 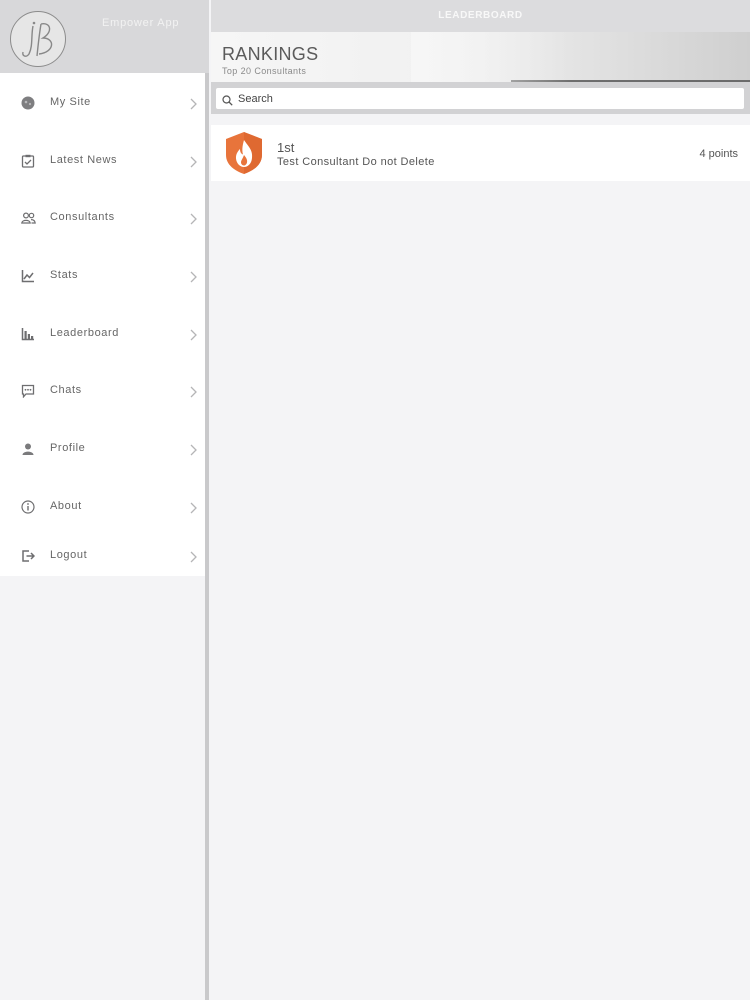 I want to click on sidebar-item-label: About, so click(x=66, y=506).